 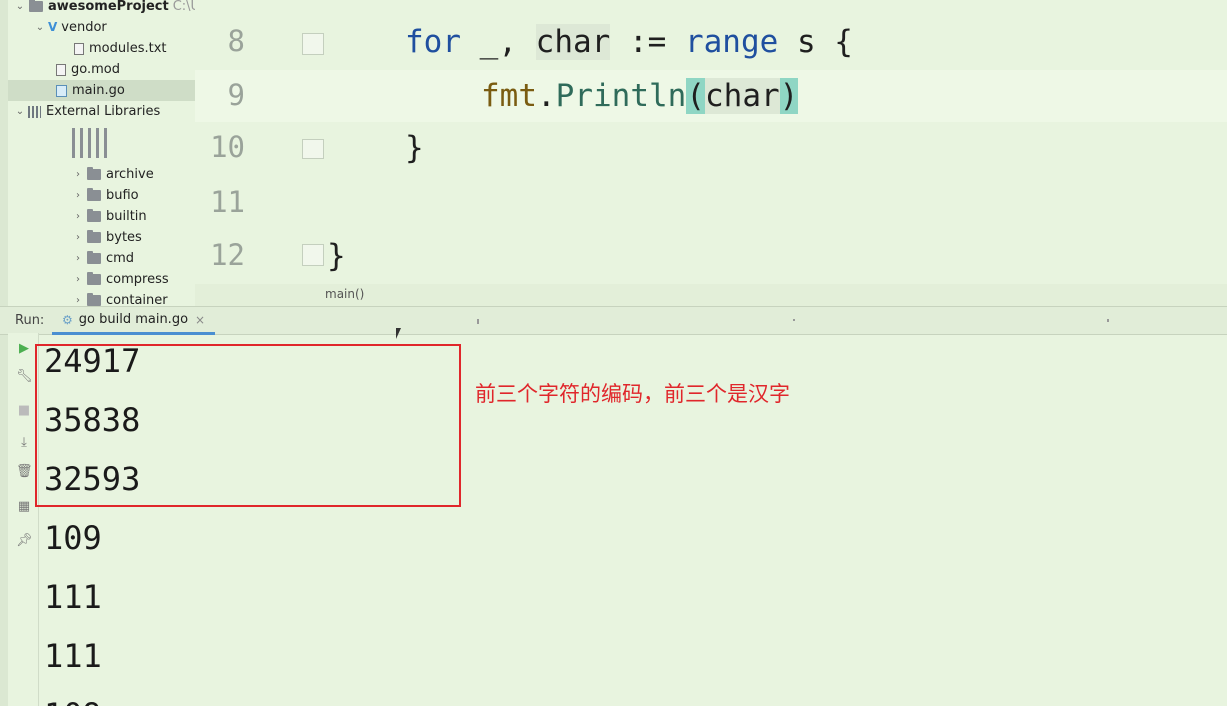 I want to click on tree-item-main-go: main.go, so click(x=101, y=90).